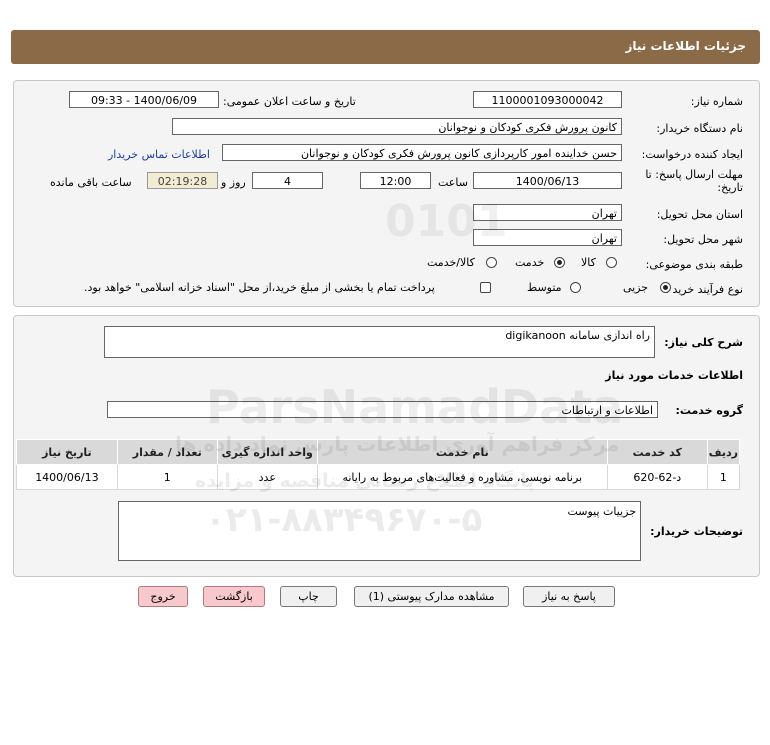  Describe the element at coordinates (547, 99) in the screenshot. I see `need-number-field: 1100001093000042` at that location.